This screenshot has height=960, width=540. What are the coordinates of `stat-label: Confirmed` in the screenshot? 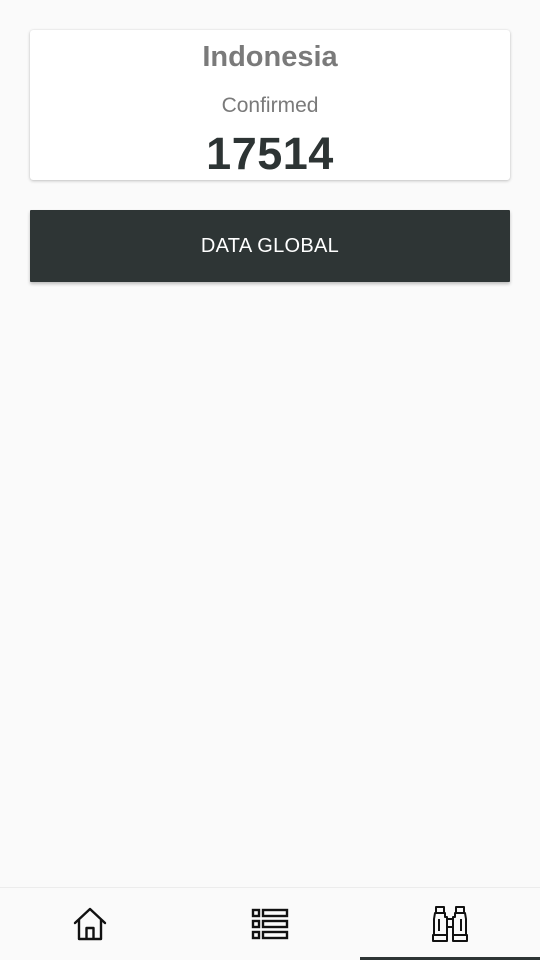 It's located at (270, 105).